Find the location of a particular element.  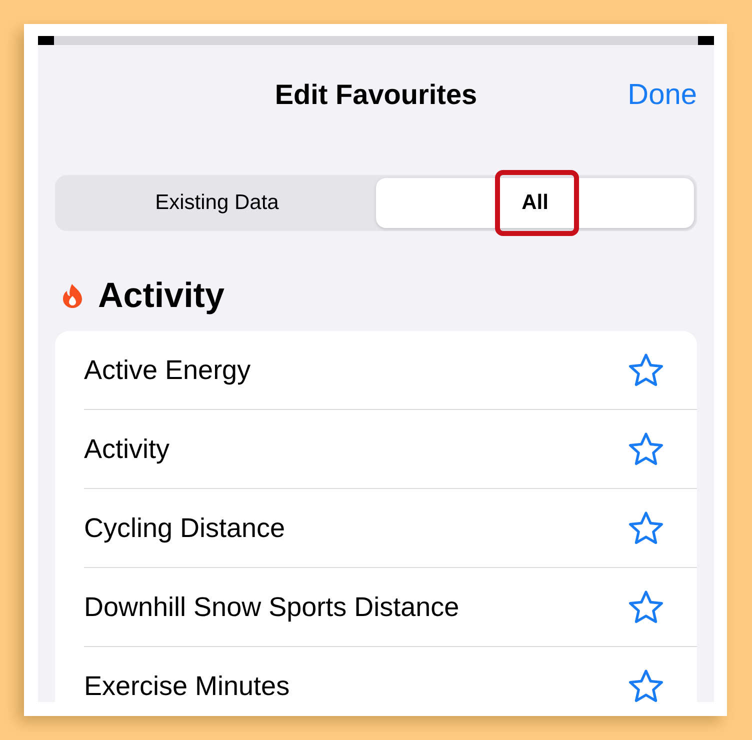

metric-label: Downhill Snow Sports Distance is located at coordinates (272, 607).